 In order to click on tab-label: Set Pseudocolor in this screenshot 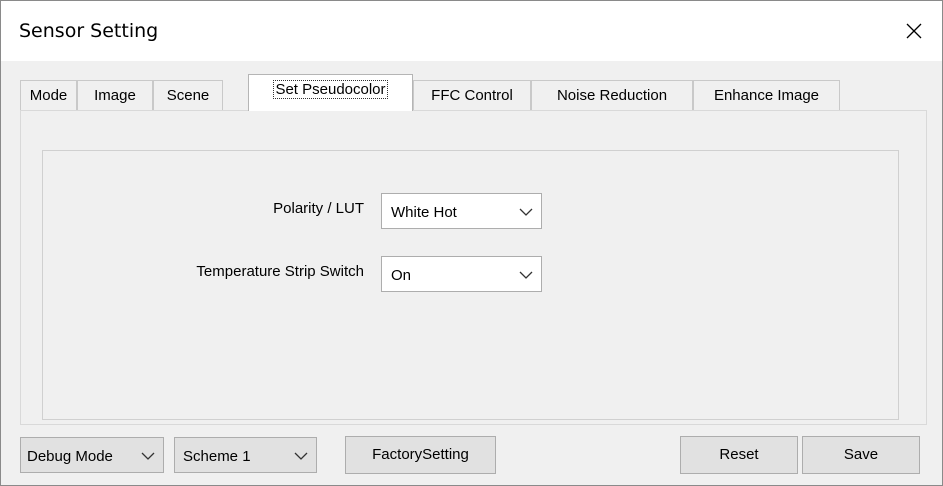, I will do `click(330, 89)`.